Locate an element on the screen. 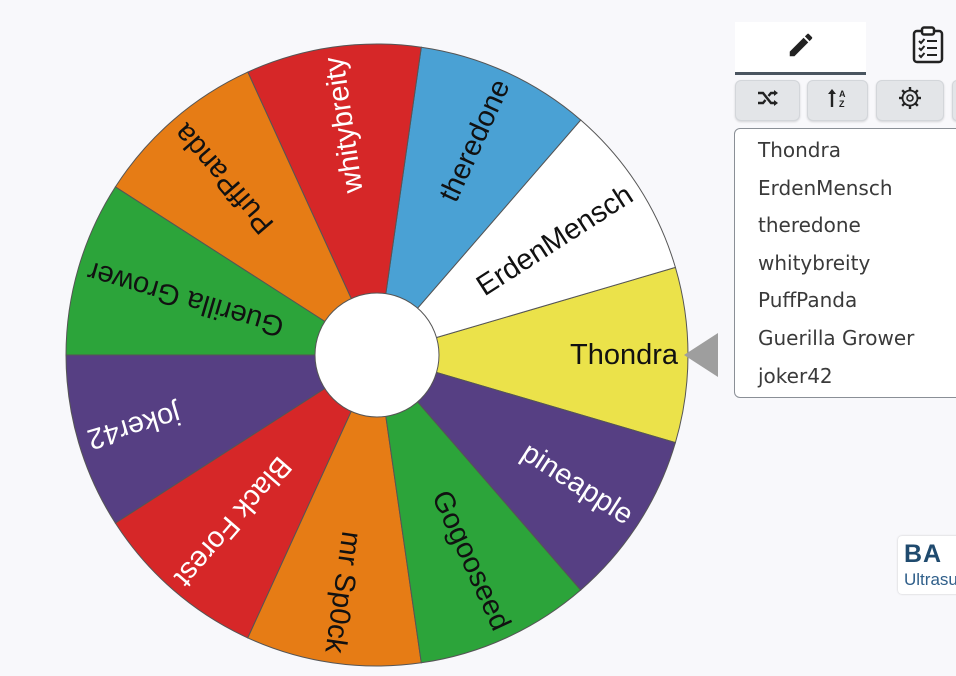  entry-line: whitybreity is located at coordinates (814, 262).